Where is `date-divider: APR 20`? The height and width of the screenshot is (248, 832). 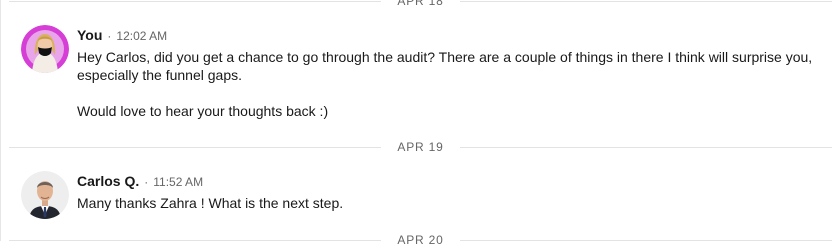 date-divider: APR 20 is located at coordinates (420, 240).